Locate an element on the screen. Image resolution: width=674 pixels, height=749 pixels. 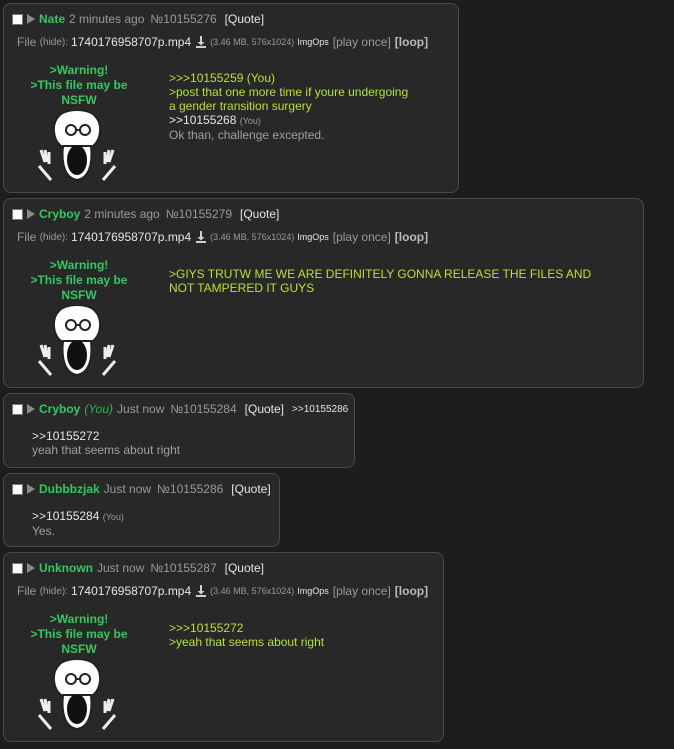
post-message: >>>10155272 >yeah that seems about right is located at coordinates (246, 635).